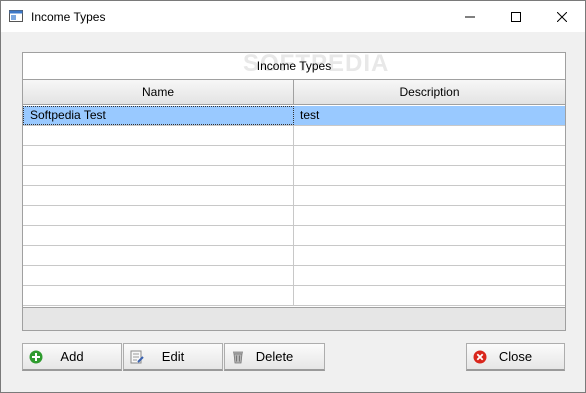  Describe the element at coordinates (429, 115) in the screenshot. I see `cell-description: test` at that location.